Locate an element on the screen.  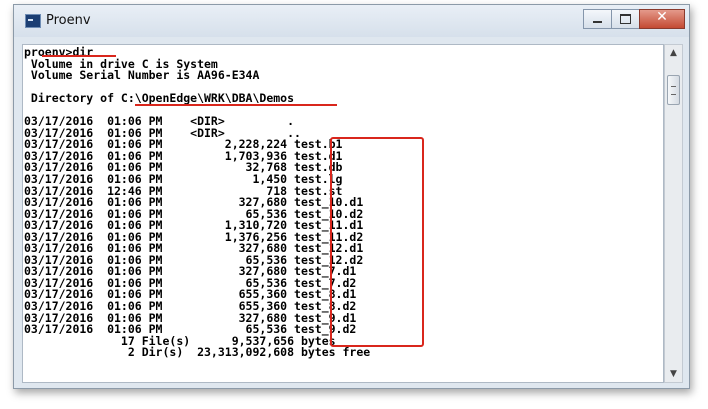
scroll-thumb is located at coordinates (673, 90).